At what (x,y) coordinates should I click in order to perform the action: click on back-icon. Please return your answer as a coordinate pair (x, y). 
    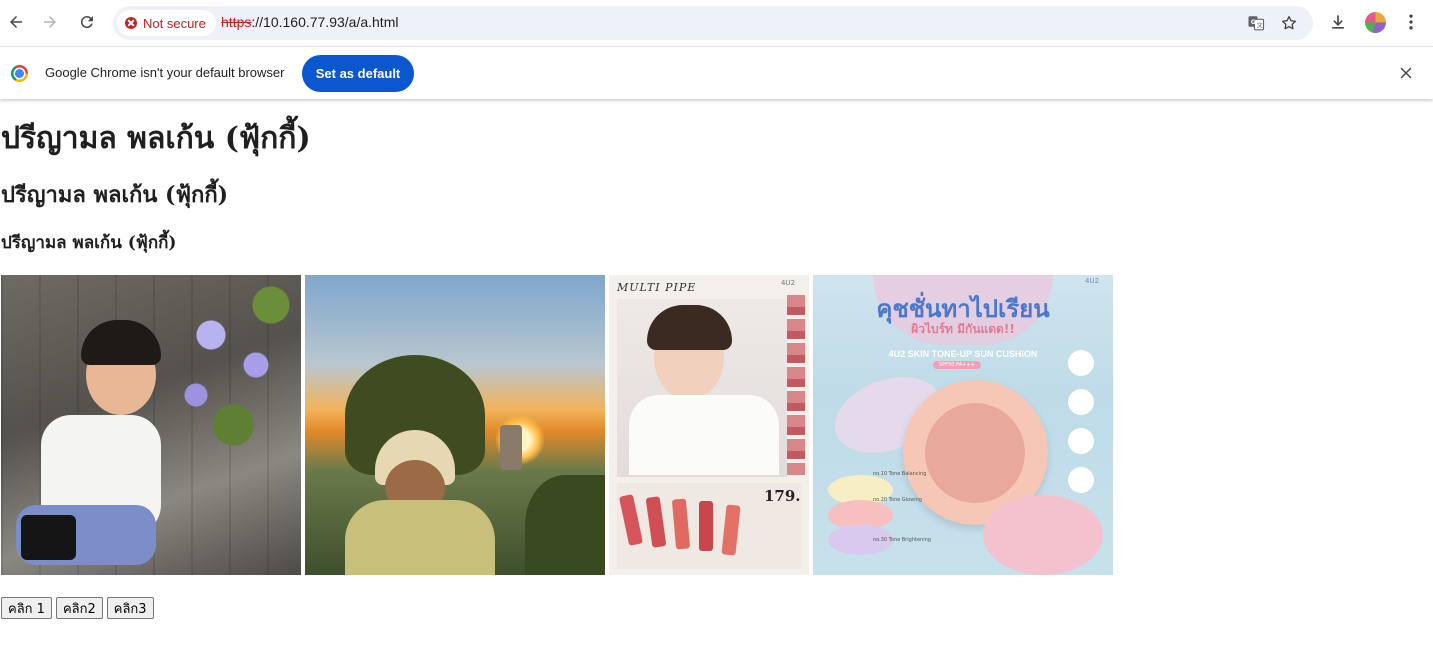
    Looking at the image, I should click on (16, 22).